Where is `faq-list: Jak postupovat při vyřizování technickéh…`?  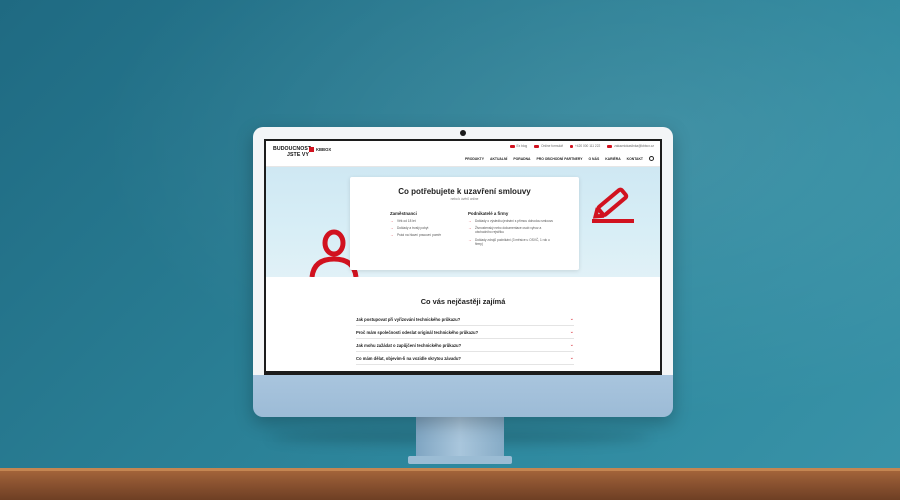 faq-list: Jak postupovat při vyřizování technickéh… is located at coordinates (465, 339).